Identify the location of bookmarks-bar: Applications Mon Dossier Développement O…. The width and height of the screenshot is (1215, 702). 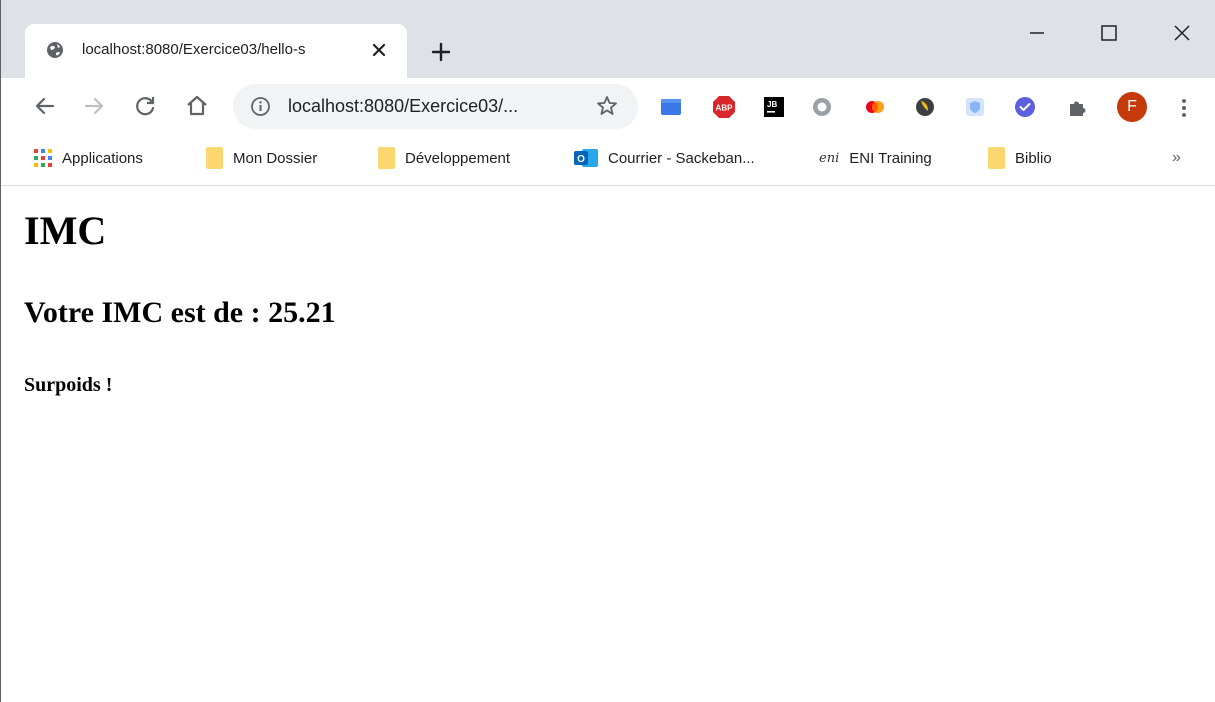
(608, 161).